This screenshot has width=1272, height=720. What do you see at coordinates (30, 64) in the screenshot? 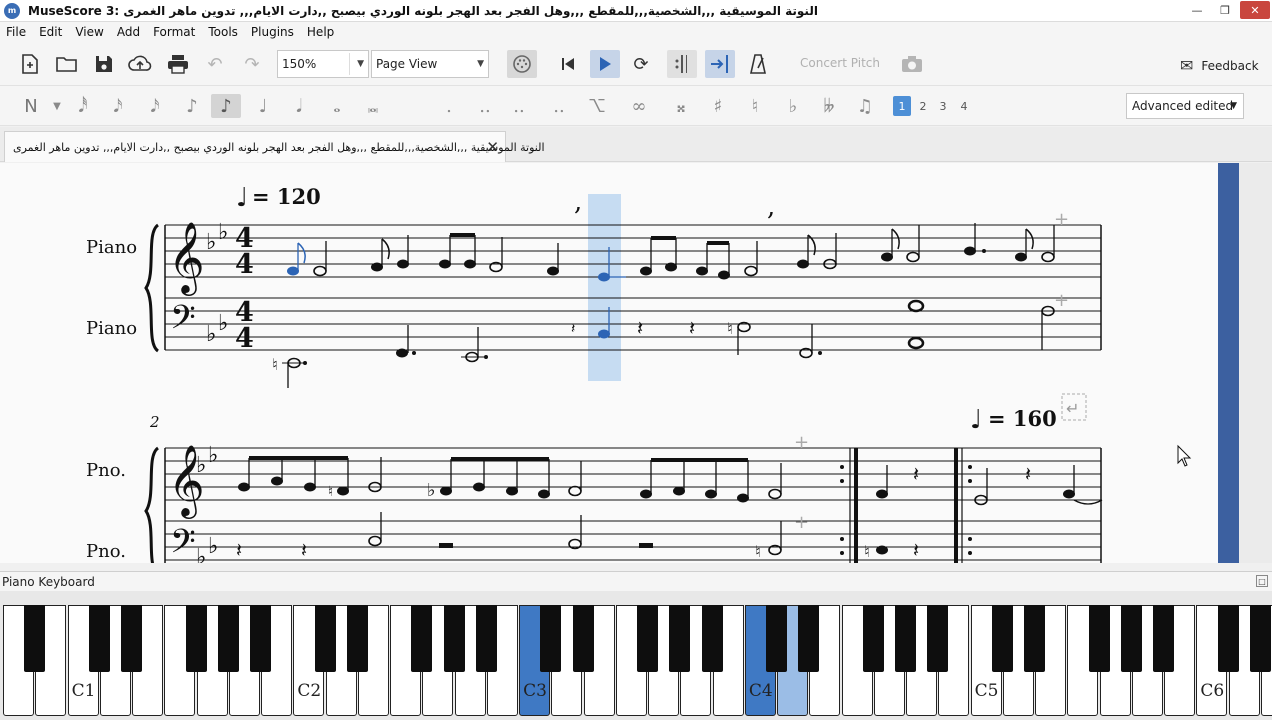
I see `new-score-icon` at bounding box center [30, 64].